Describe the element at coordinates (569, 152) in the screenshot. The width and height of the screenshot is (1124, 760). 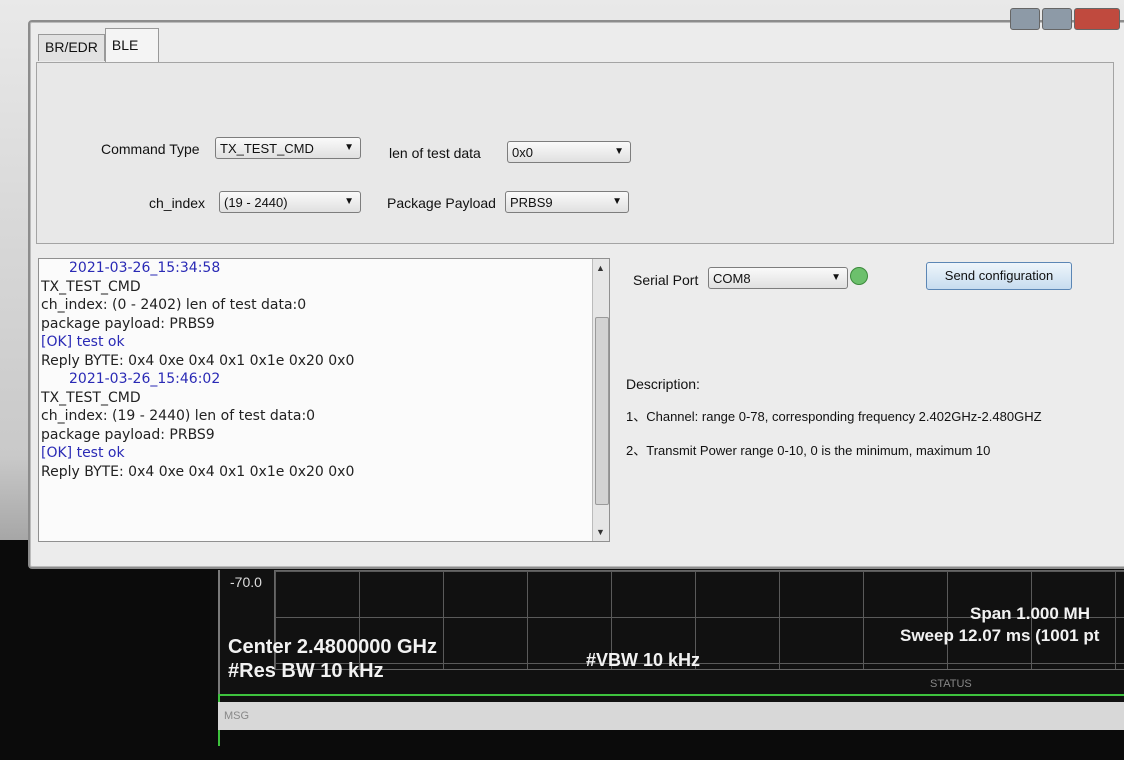
I see `len-of-test-data-select: 0x0 ▼` at that location.